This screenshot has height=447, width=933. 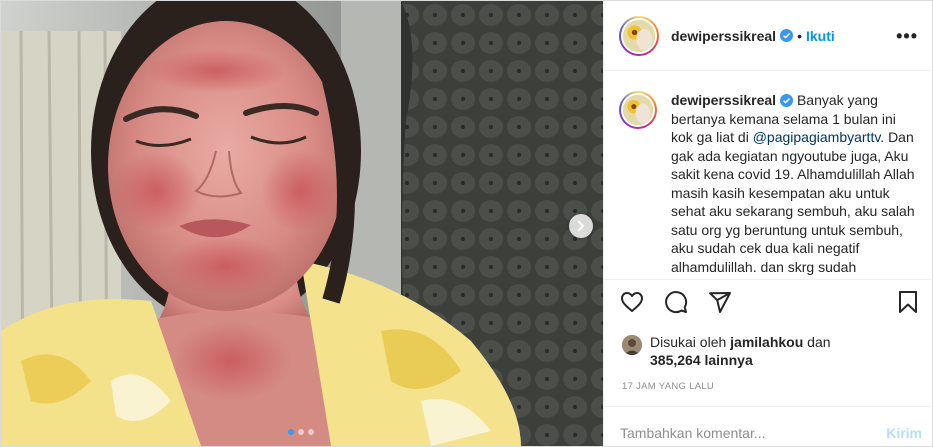 What do you see at coordinates (723, 100) in the screenshot?
I see `caption-username-link: dewiperssikreal` at bounding box center [723, 100].